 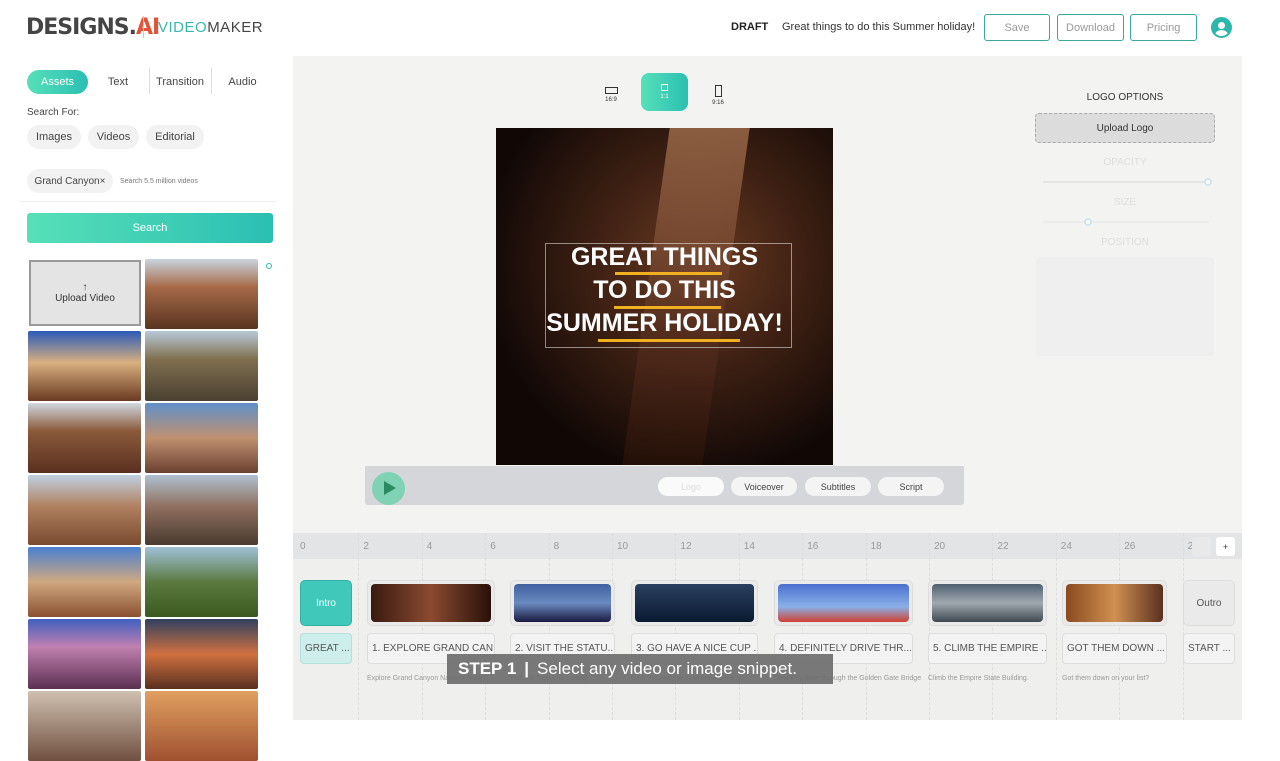 I want to click on project-title: Great things to do this Summer holiday!, so click(x=878, y=27).